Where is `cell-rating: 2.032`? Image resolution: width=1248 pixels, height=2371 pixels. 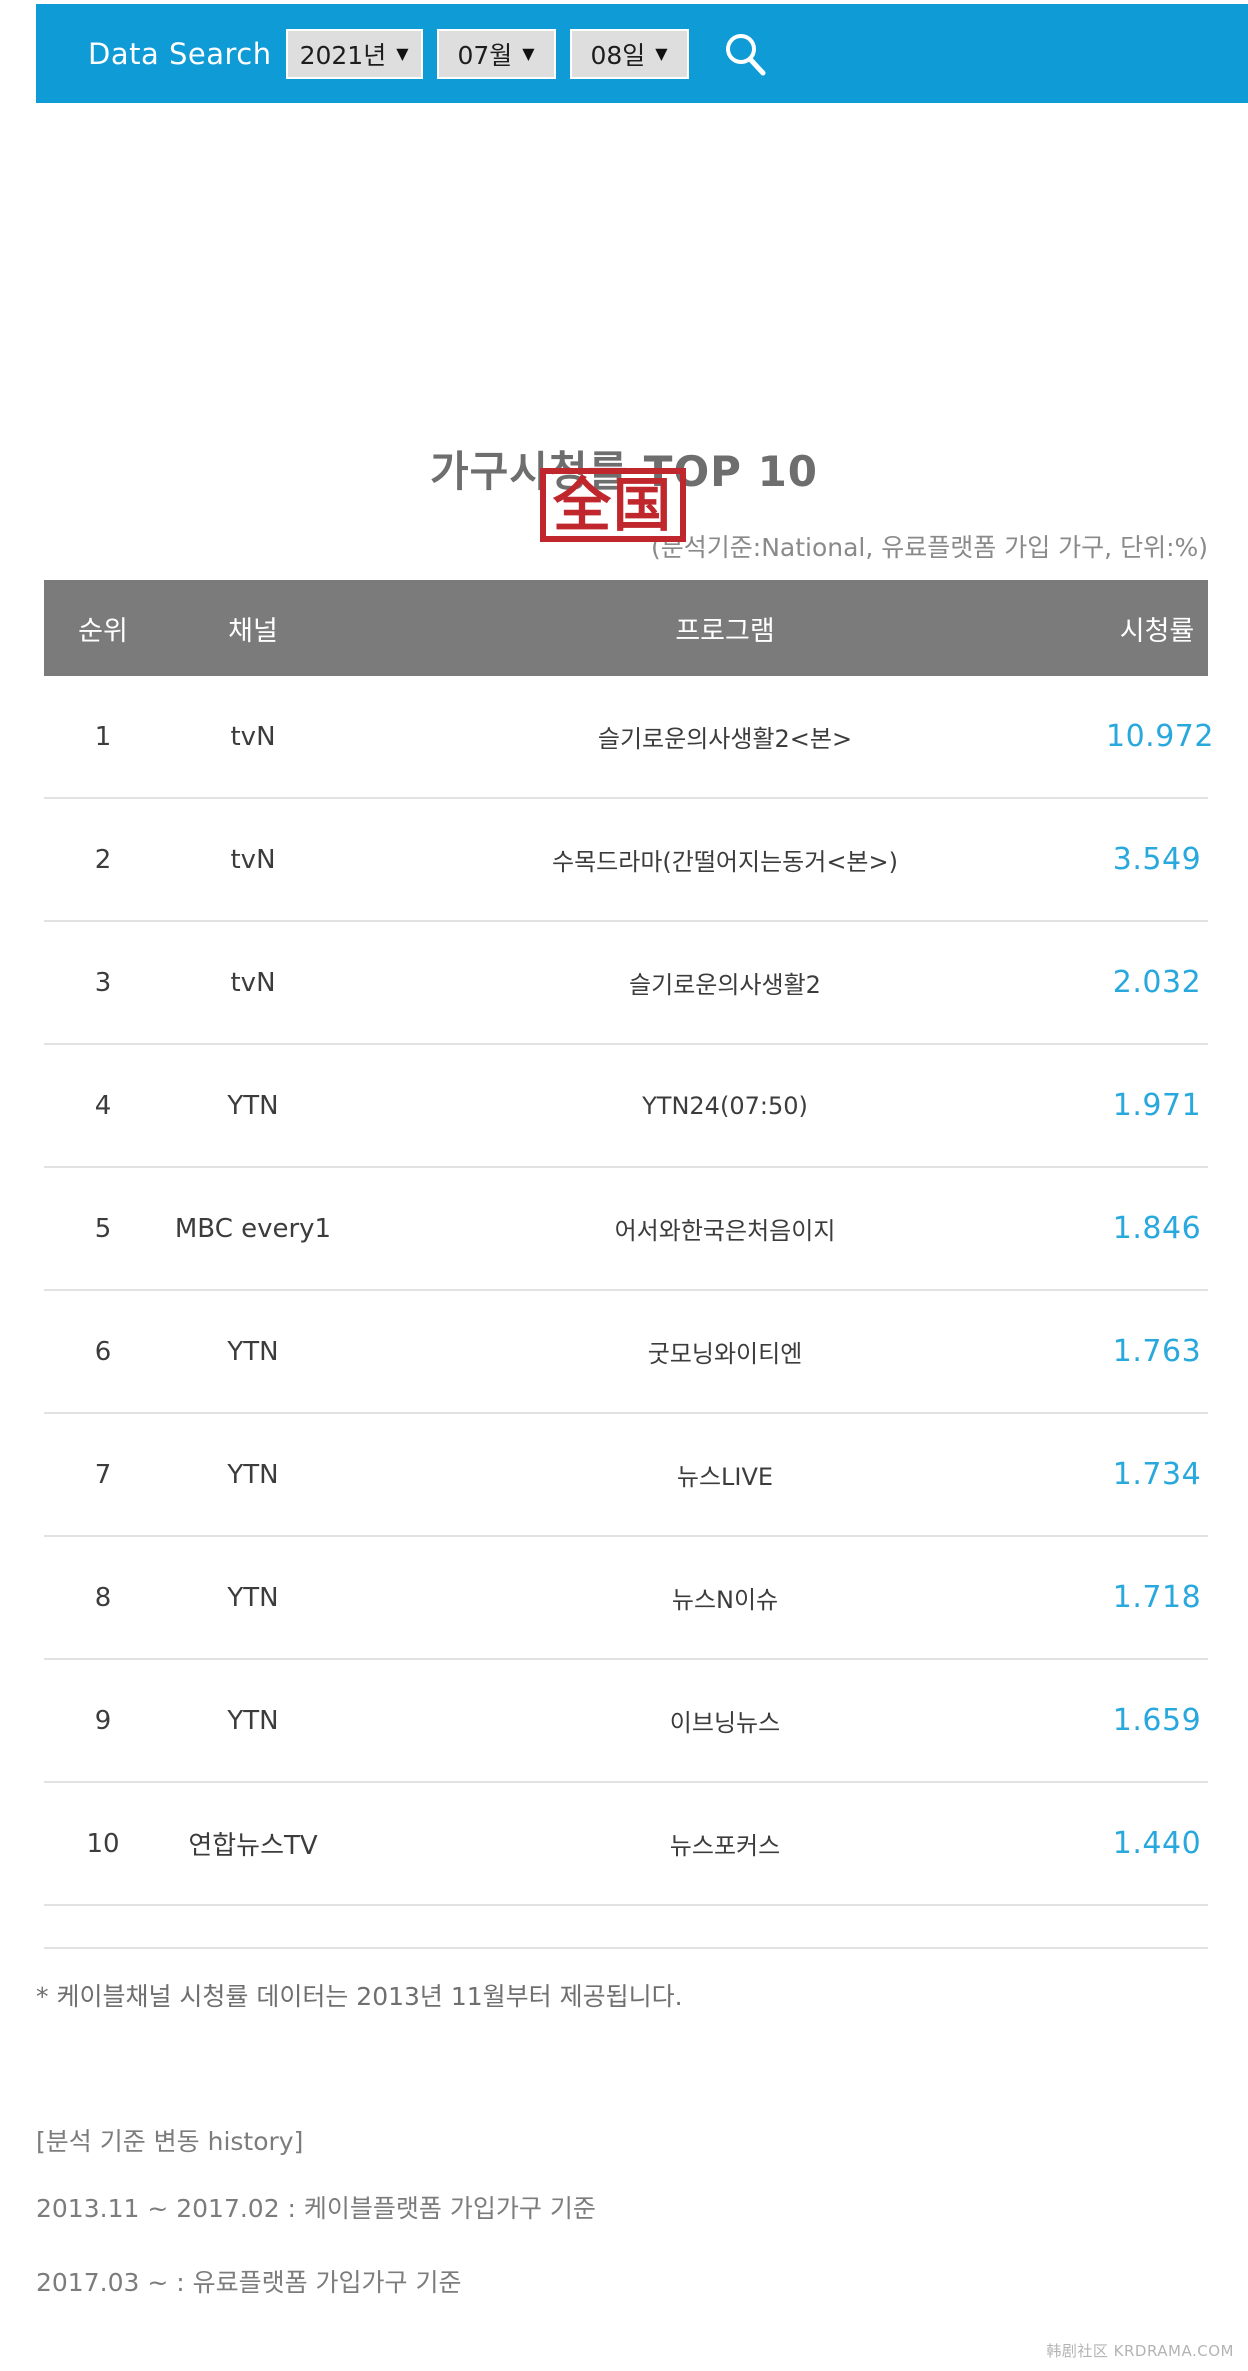 cell-rating: 2.032 is located at coordinates (1157, 982).